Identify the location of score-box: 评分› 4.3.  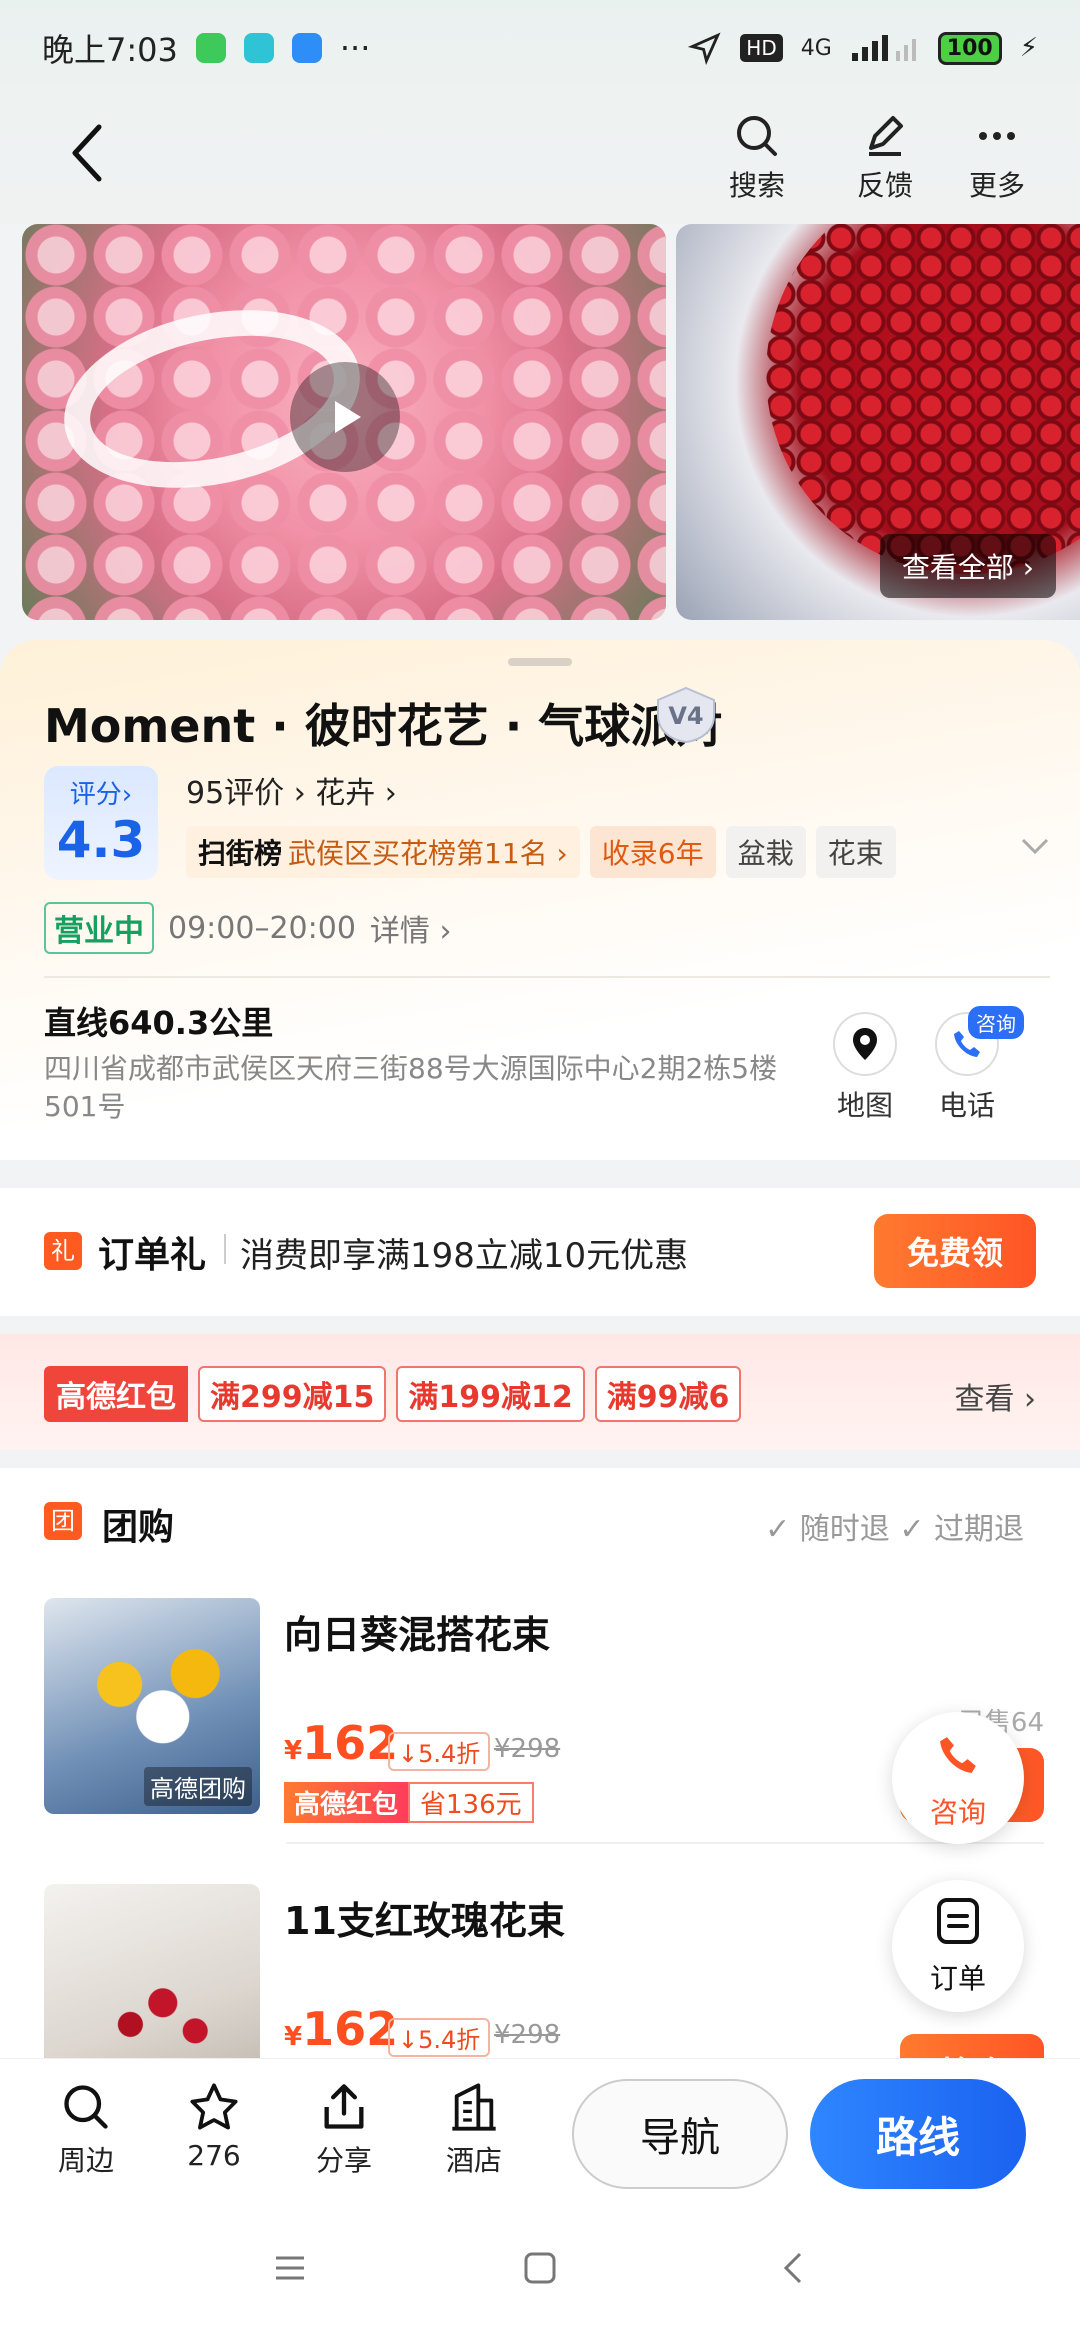
(101, 823).